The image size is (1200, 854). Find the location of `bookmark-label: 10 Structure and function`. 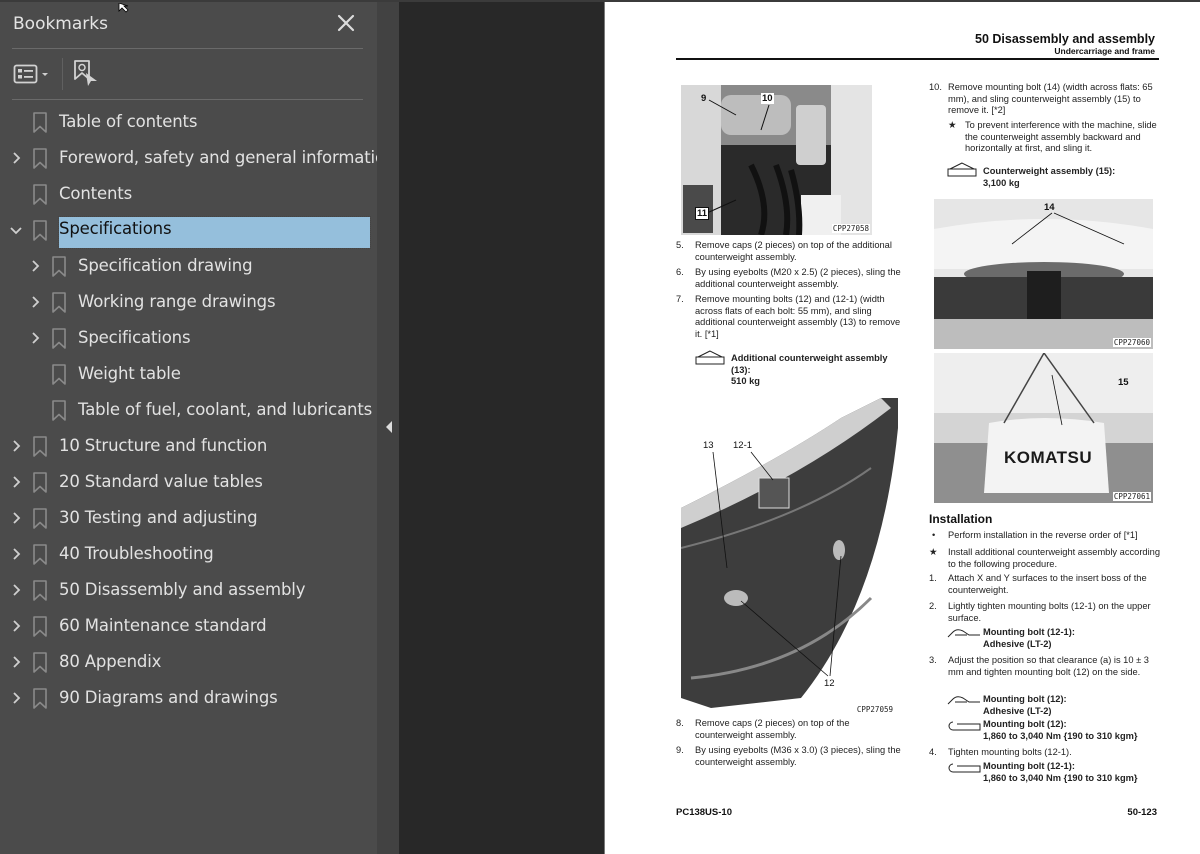

bookmark-label: 10 Structure and function is located at coordinates (163, 445).